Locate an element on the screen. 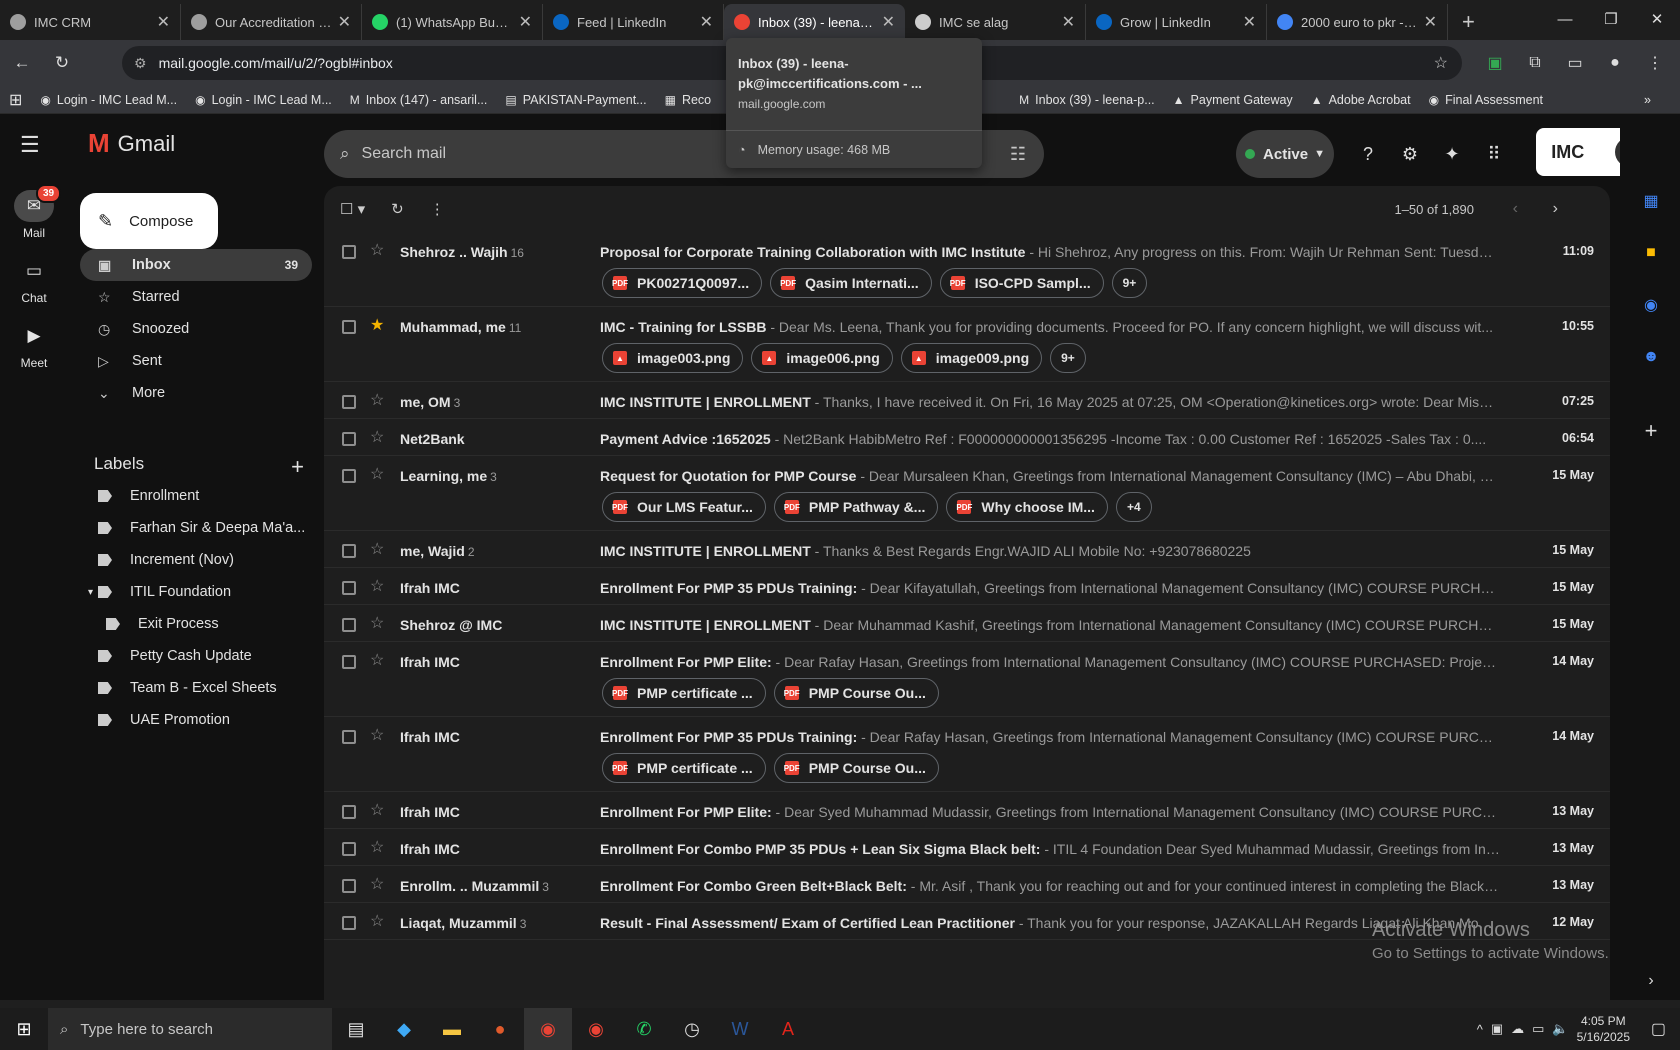 Image resolution: width=1680 pixels, height=1050 pixels. label-item: Exit Process is located at coordinates (196, 624).